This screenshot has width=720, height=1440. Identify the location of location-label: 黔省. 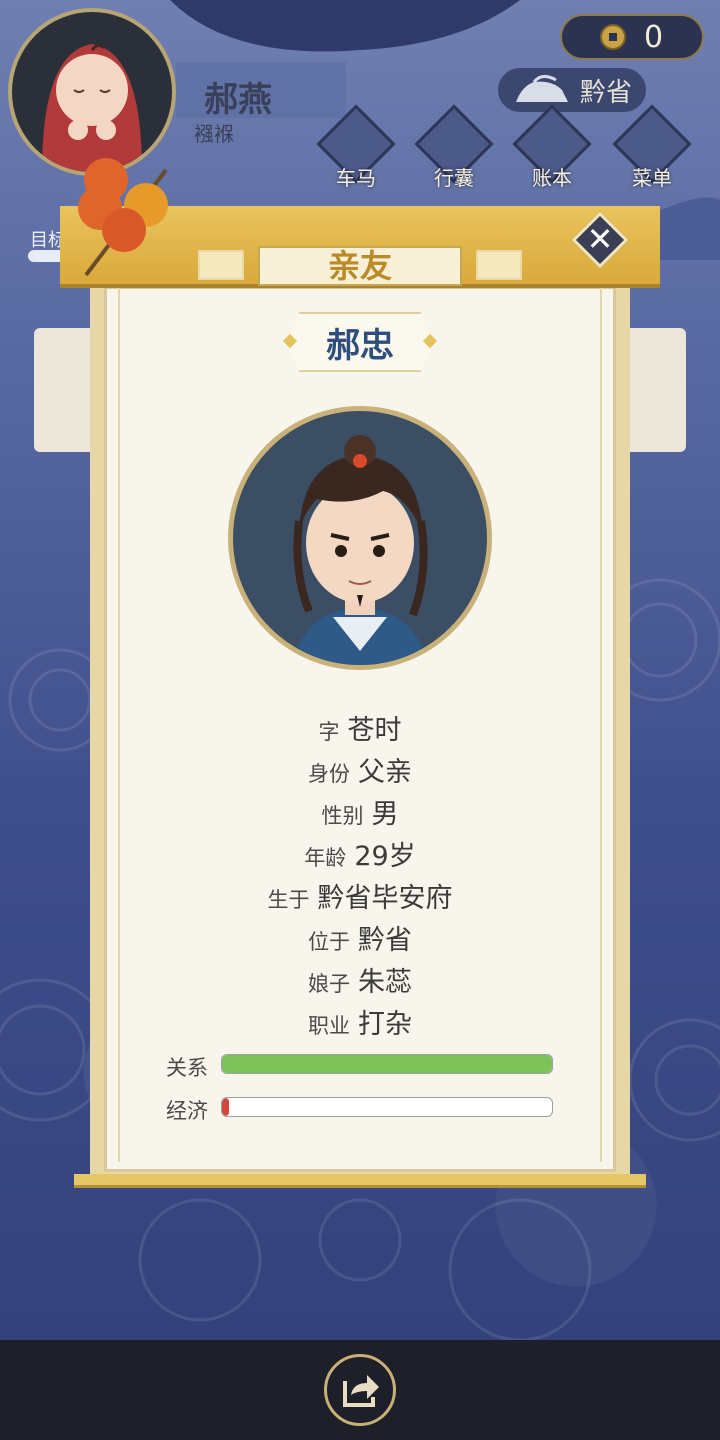
(606, 93).